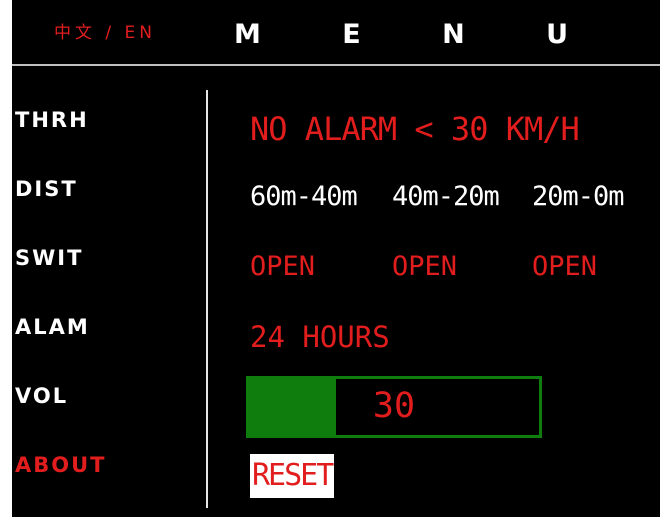 The image size is (660, 517). I want to click on sidebar-divider, so click(207, 299).